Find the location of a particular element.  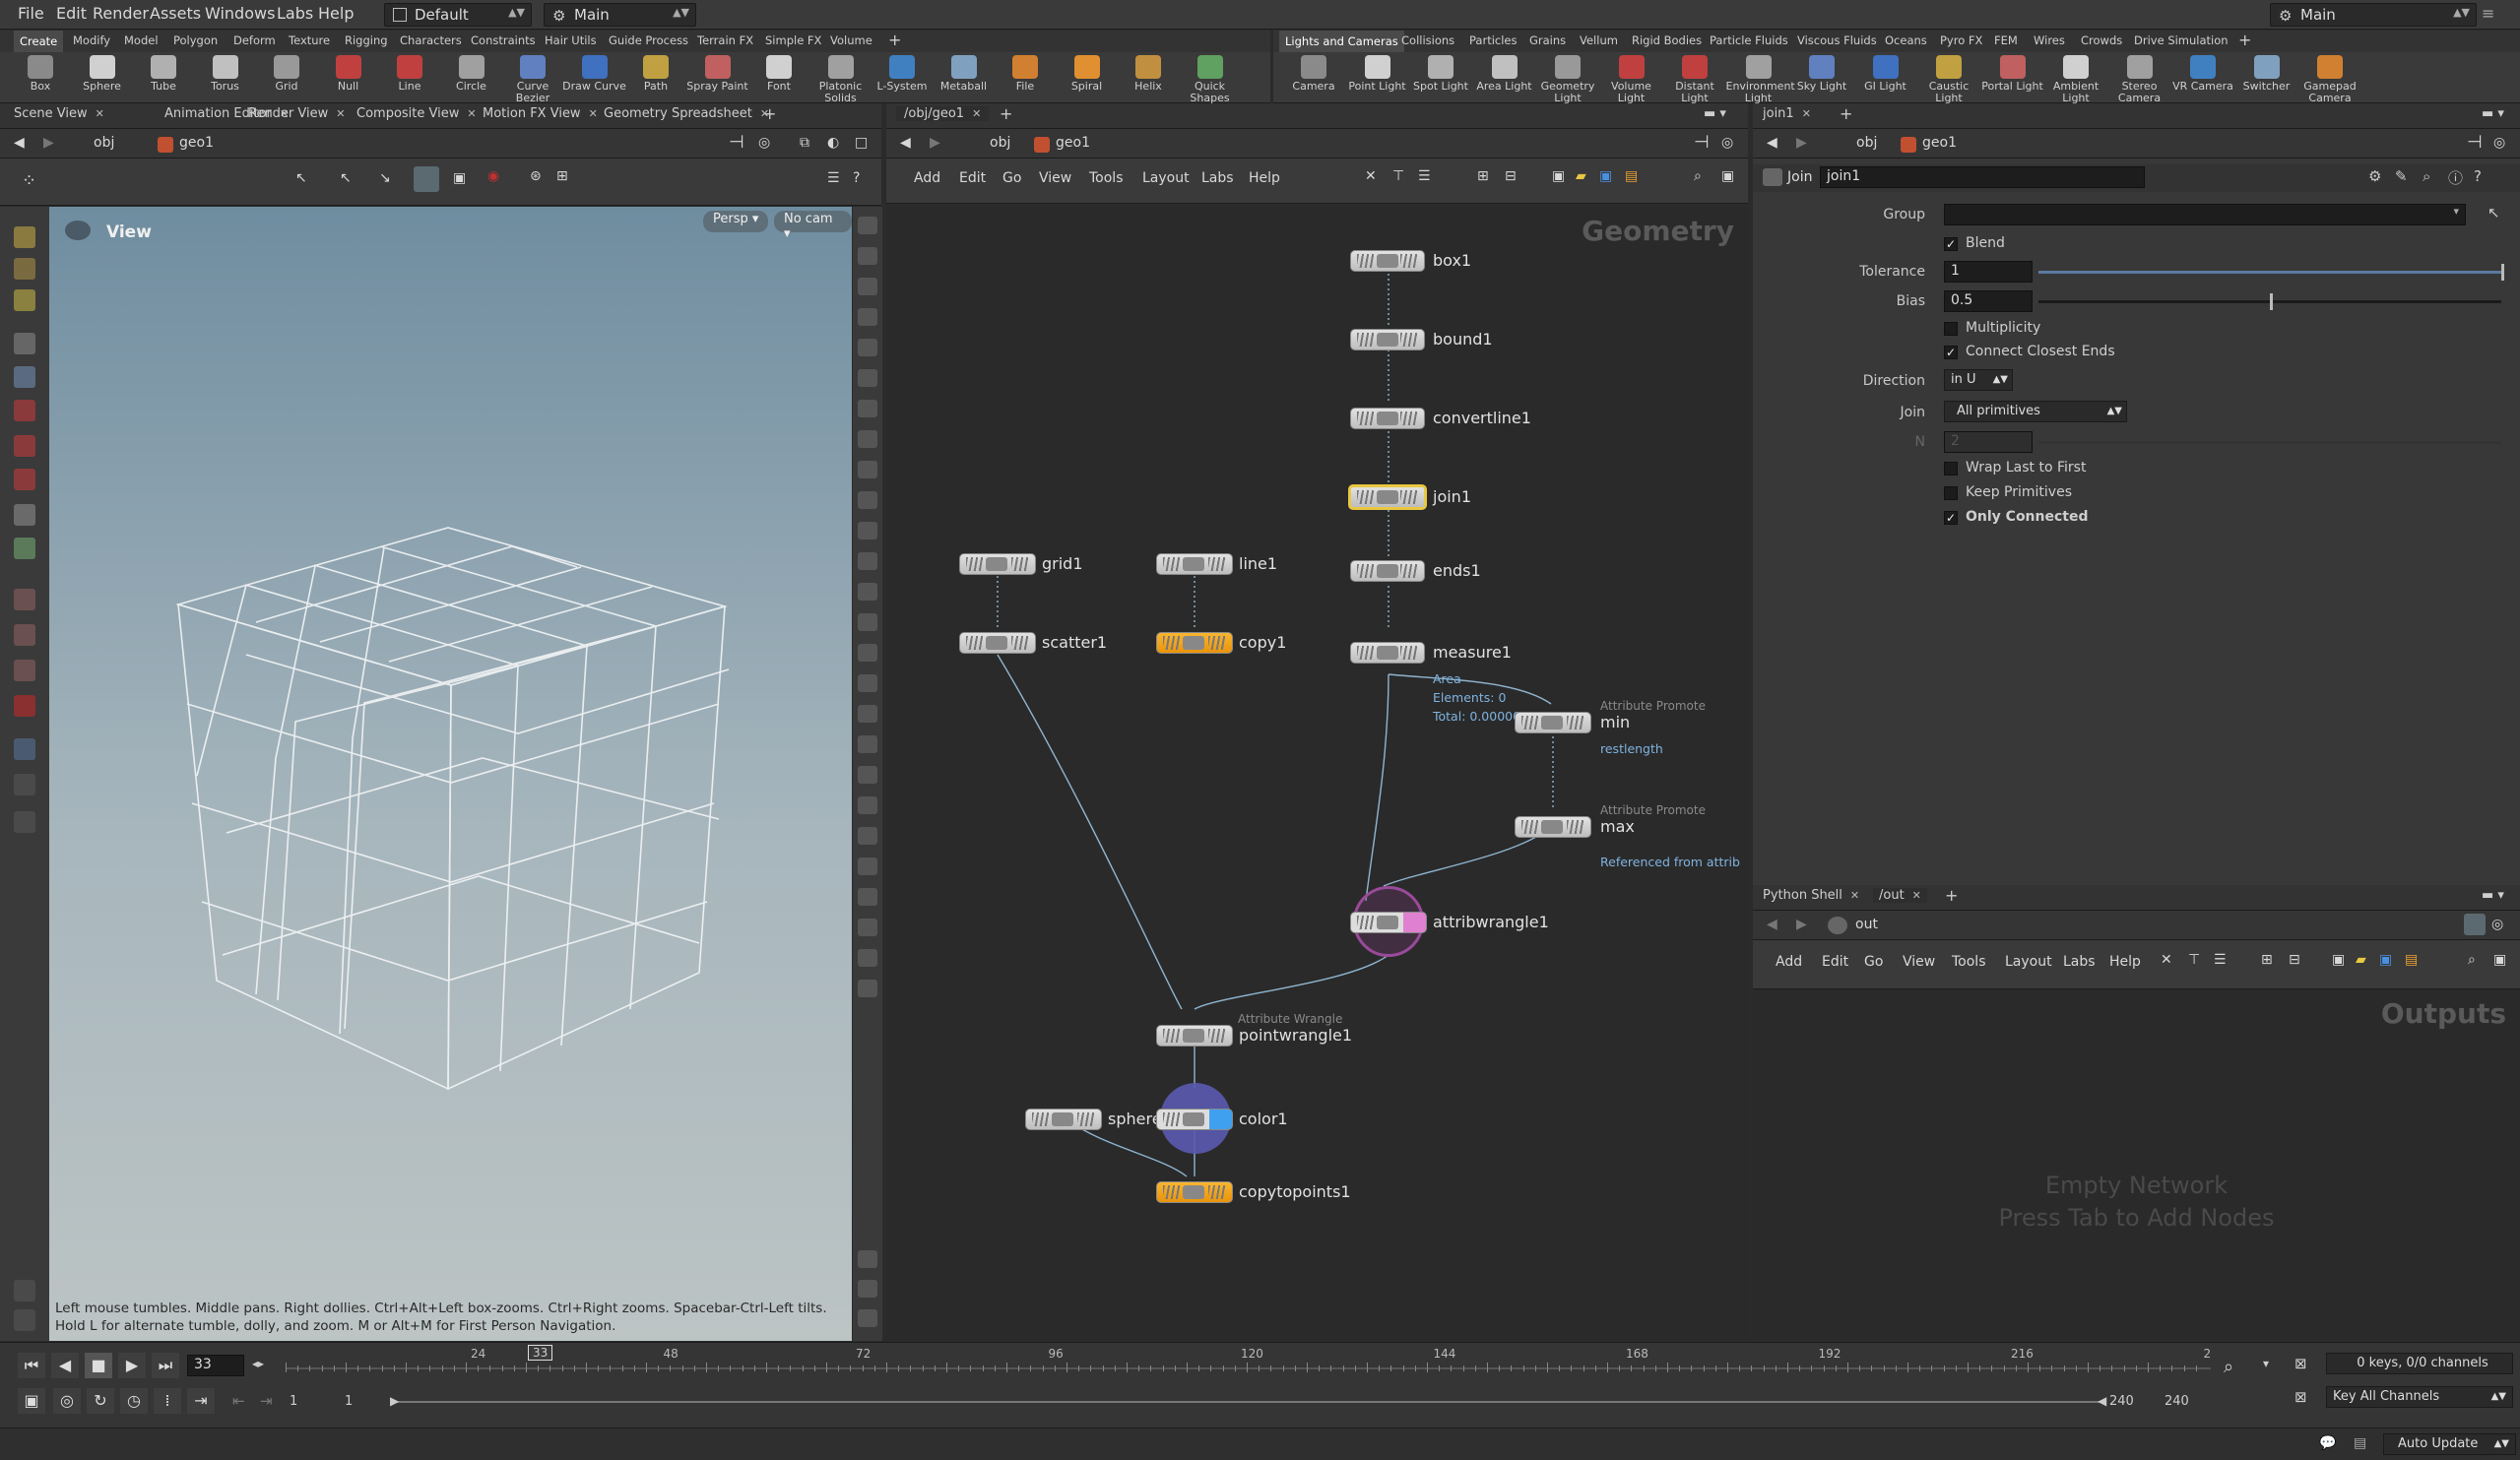

crumb-out: out is located at coordinates (1866, 924).